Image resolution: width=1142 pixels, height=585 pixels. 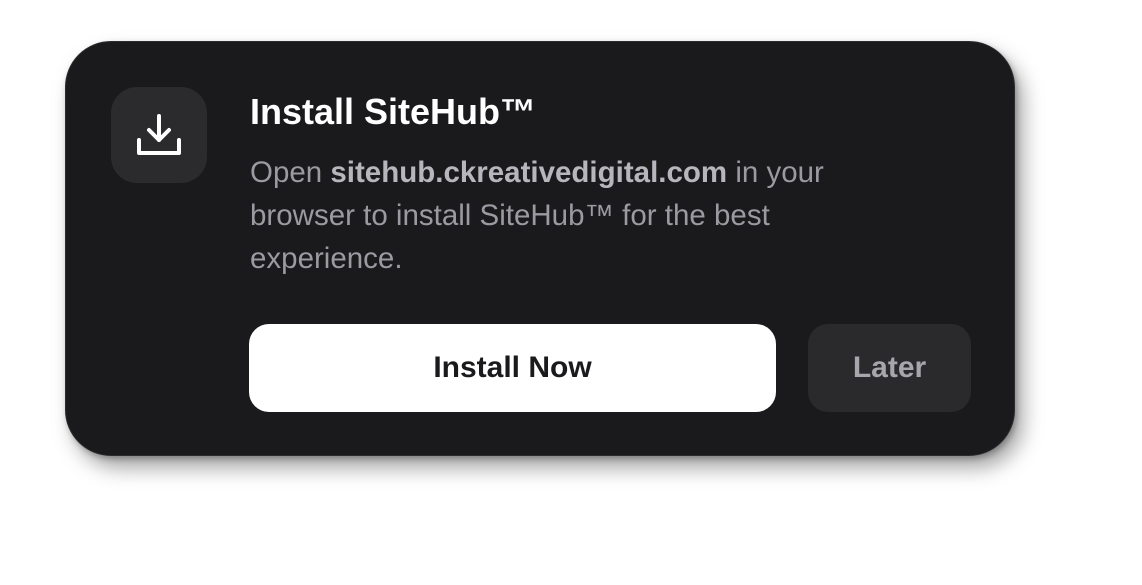 I want to click on download-icon, so click(x=159, y=135).